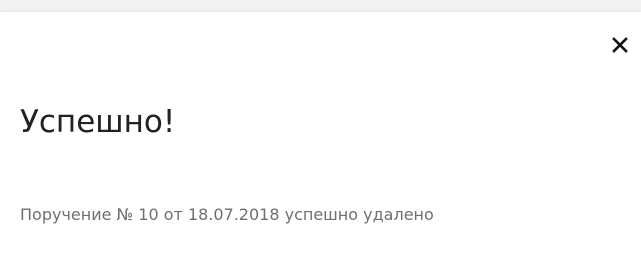 The height and width of the screenshot is (260, 641). I want to click on close-icon, so click(620, 45).